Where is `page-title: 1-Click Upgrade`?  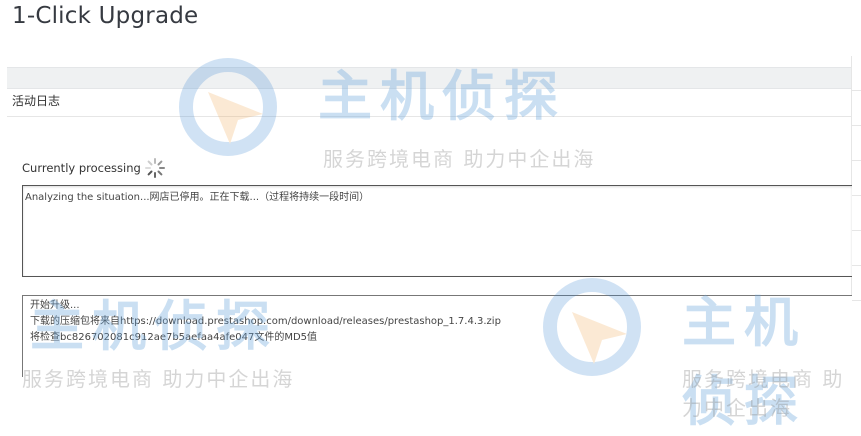
page-title: 1-Click Upgrade is located at coordinates (105, 16).